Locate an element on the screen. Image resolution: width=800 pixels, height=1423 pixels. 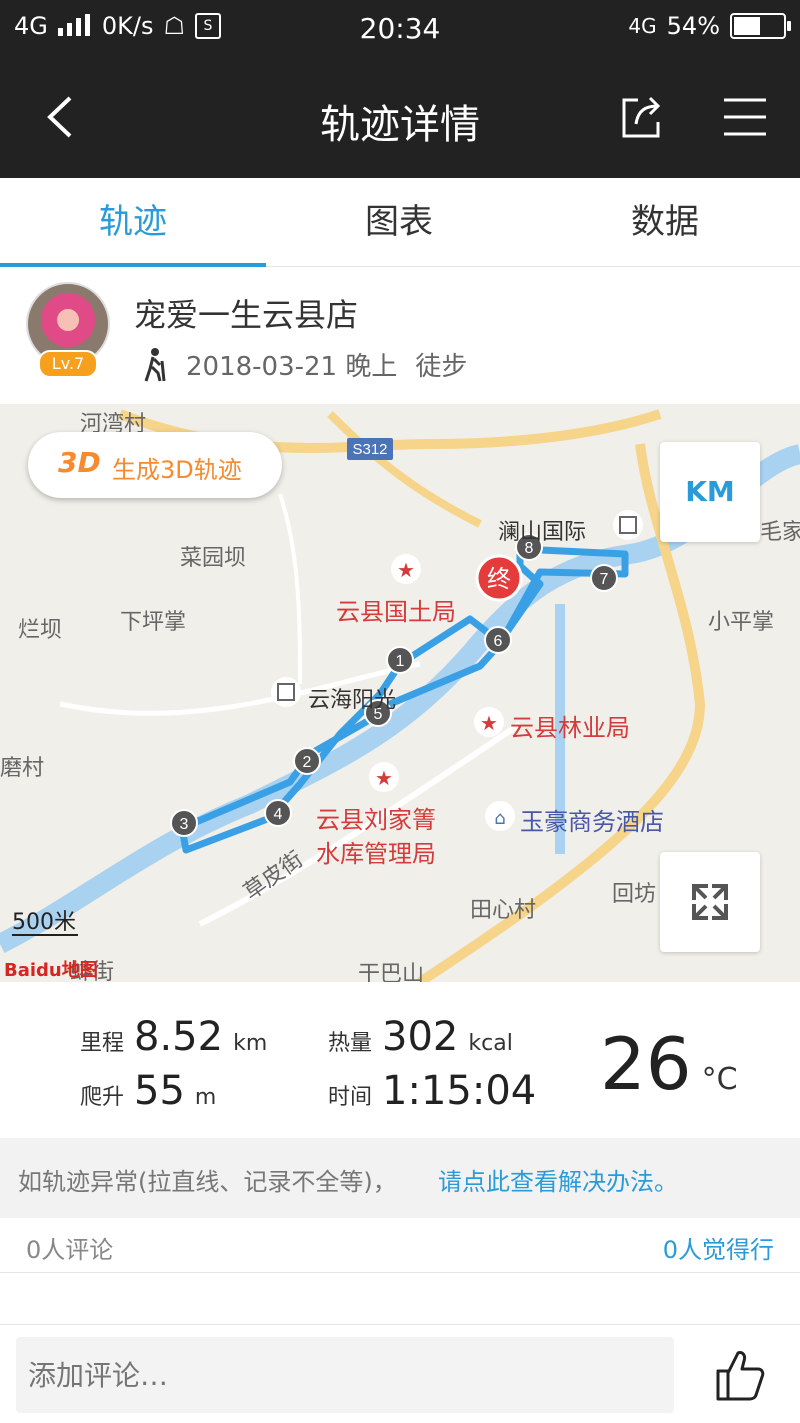
map-label: 田心村 is located at coordinates (503, 910).